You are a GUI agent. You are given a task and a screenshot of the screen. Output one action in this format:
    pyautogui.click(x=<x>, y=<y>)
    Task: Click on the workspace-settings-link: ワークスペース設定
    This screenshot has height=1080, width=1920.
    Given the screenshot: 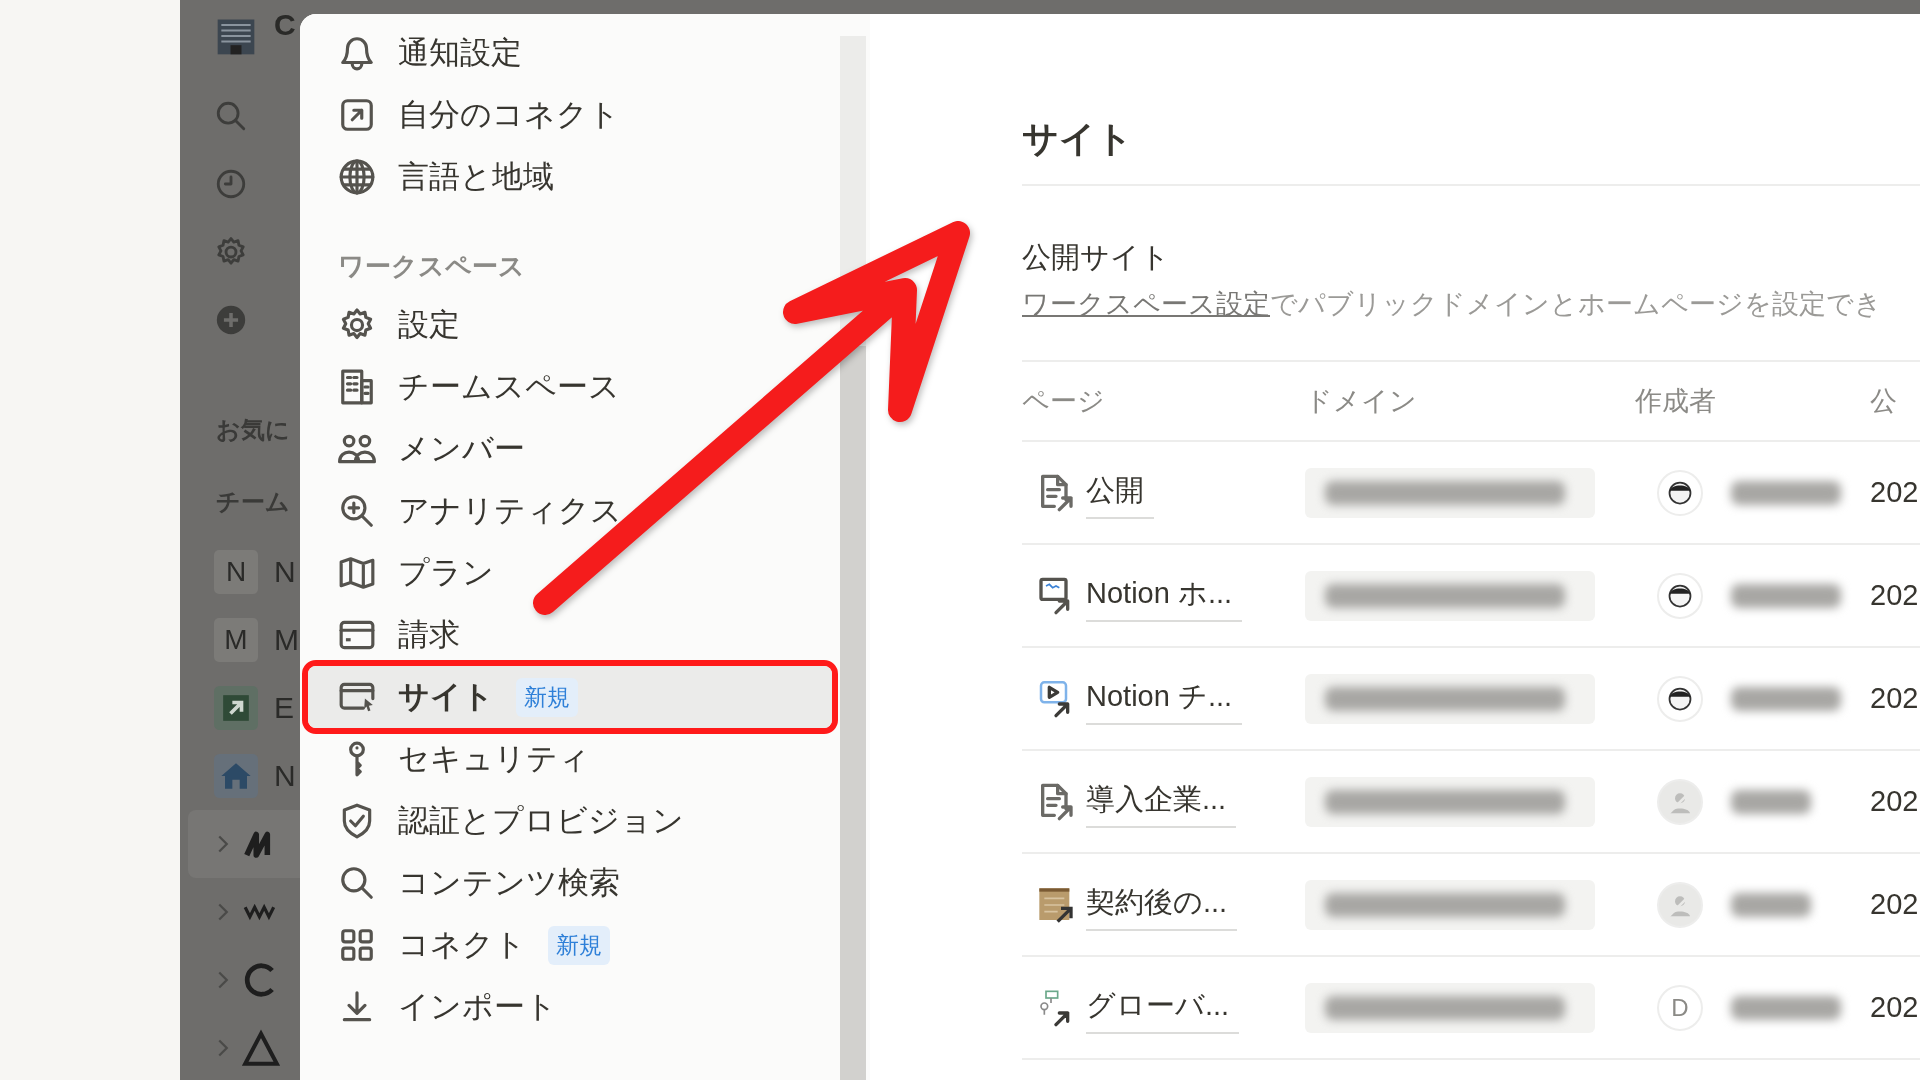 What is the action you would take?
    pyautogui.click(x=1146, y=304)
    